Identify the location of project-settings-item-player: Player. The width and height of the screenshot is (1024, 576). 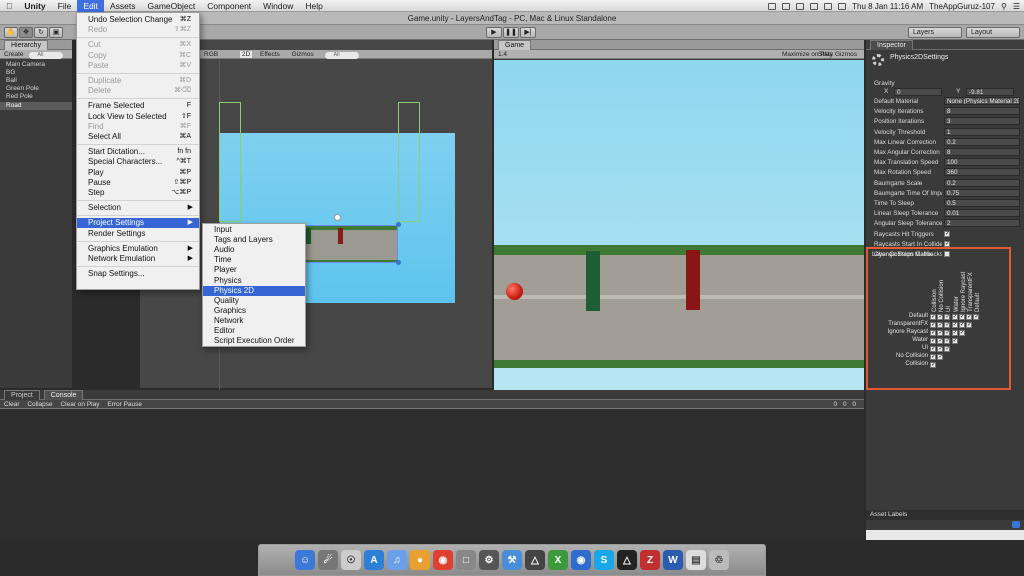
(254, 270).